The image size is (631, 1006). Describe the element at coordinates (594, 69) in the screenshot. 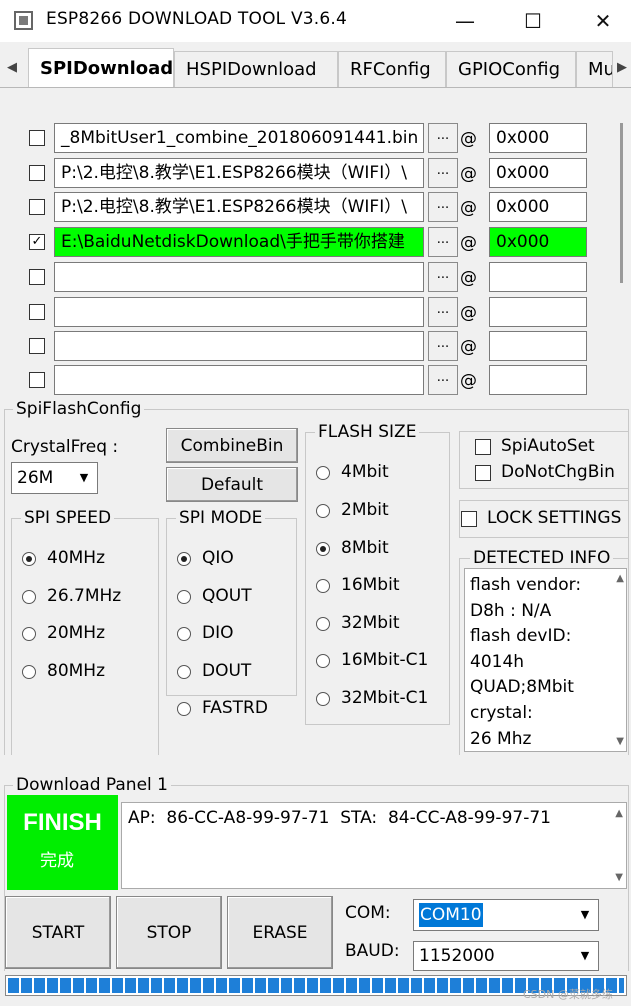

I see `tab-more: Mu` at that location.